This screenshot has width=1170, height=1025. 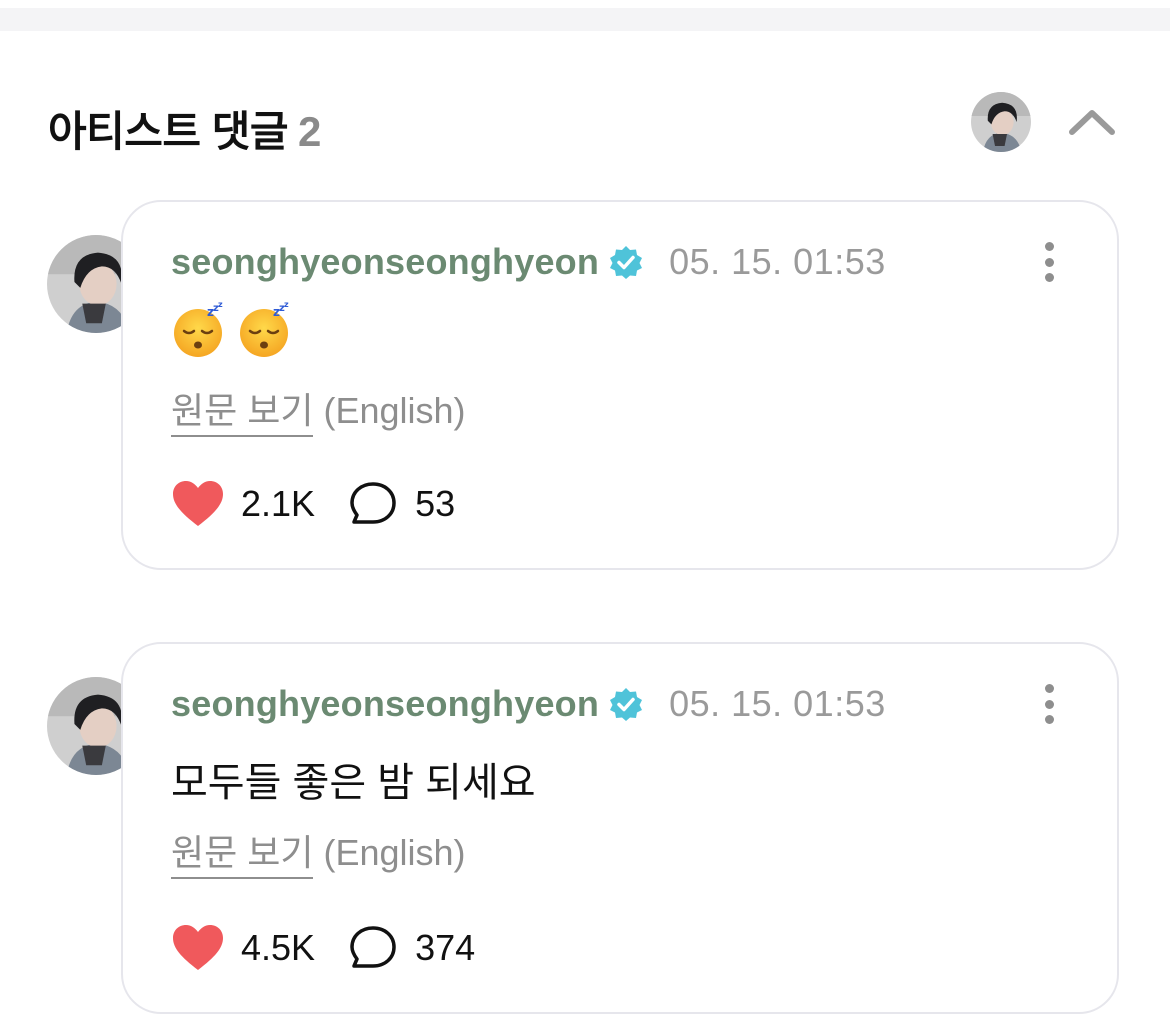 I want to click on comment-body: 모두들 좋은 밤 되세요, so click(x=353, y=783).